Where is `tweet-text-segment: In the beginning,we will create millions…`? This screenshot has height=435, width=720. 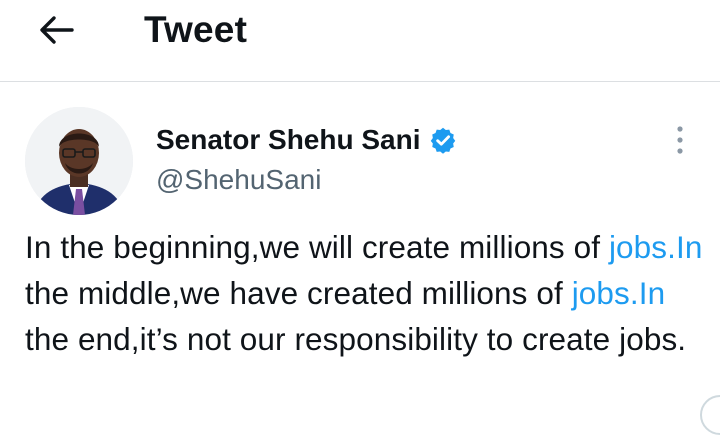 tweet-text-segment: In the beginning,we will create millions… is located at coordinates (317, 247).